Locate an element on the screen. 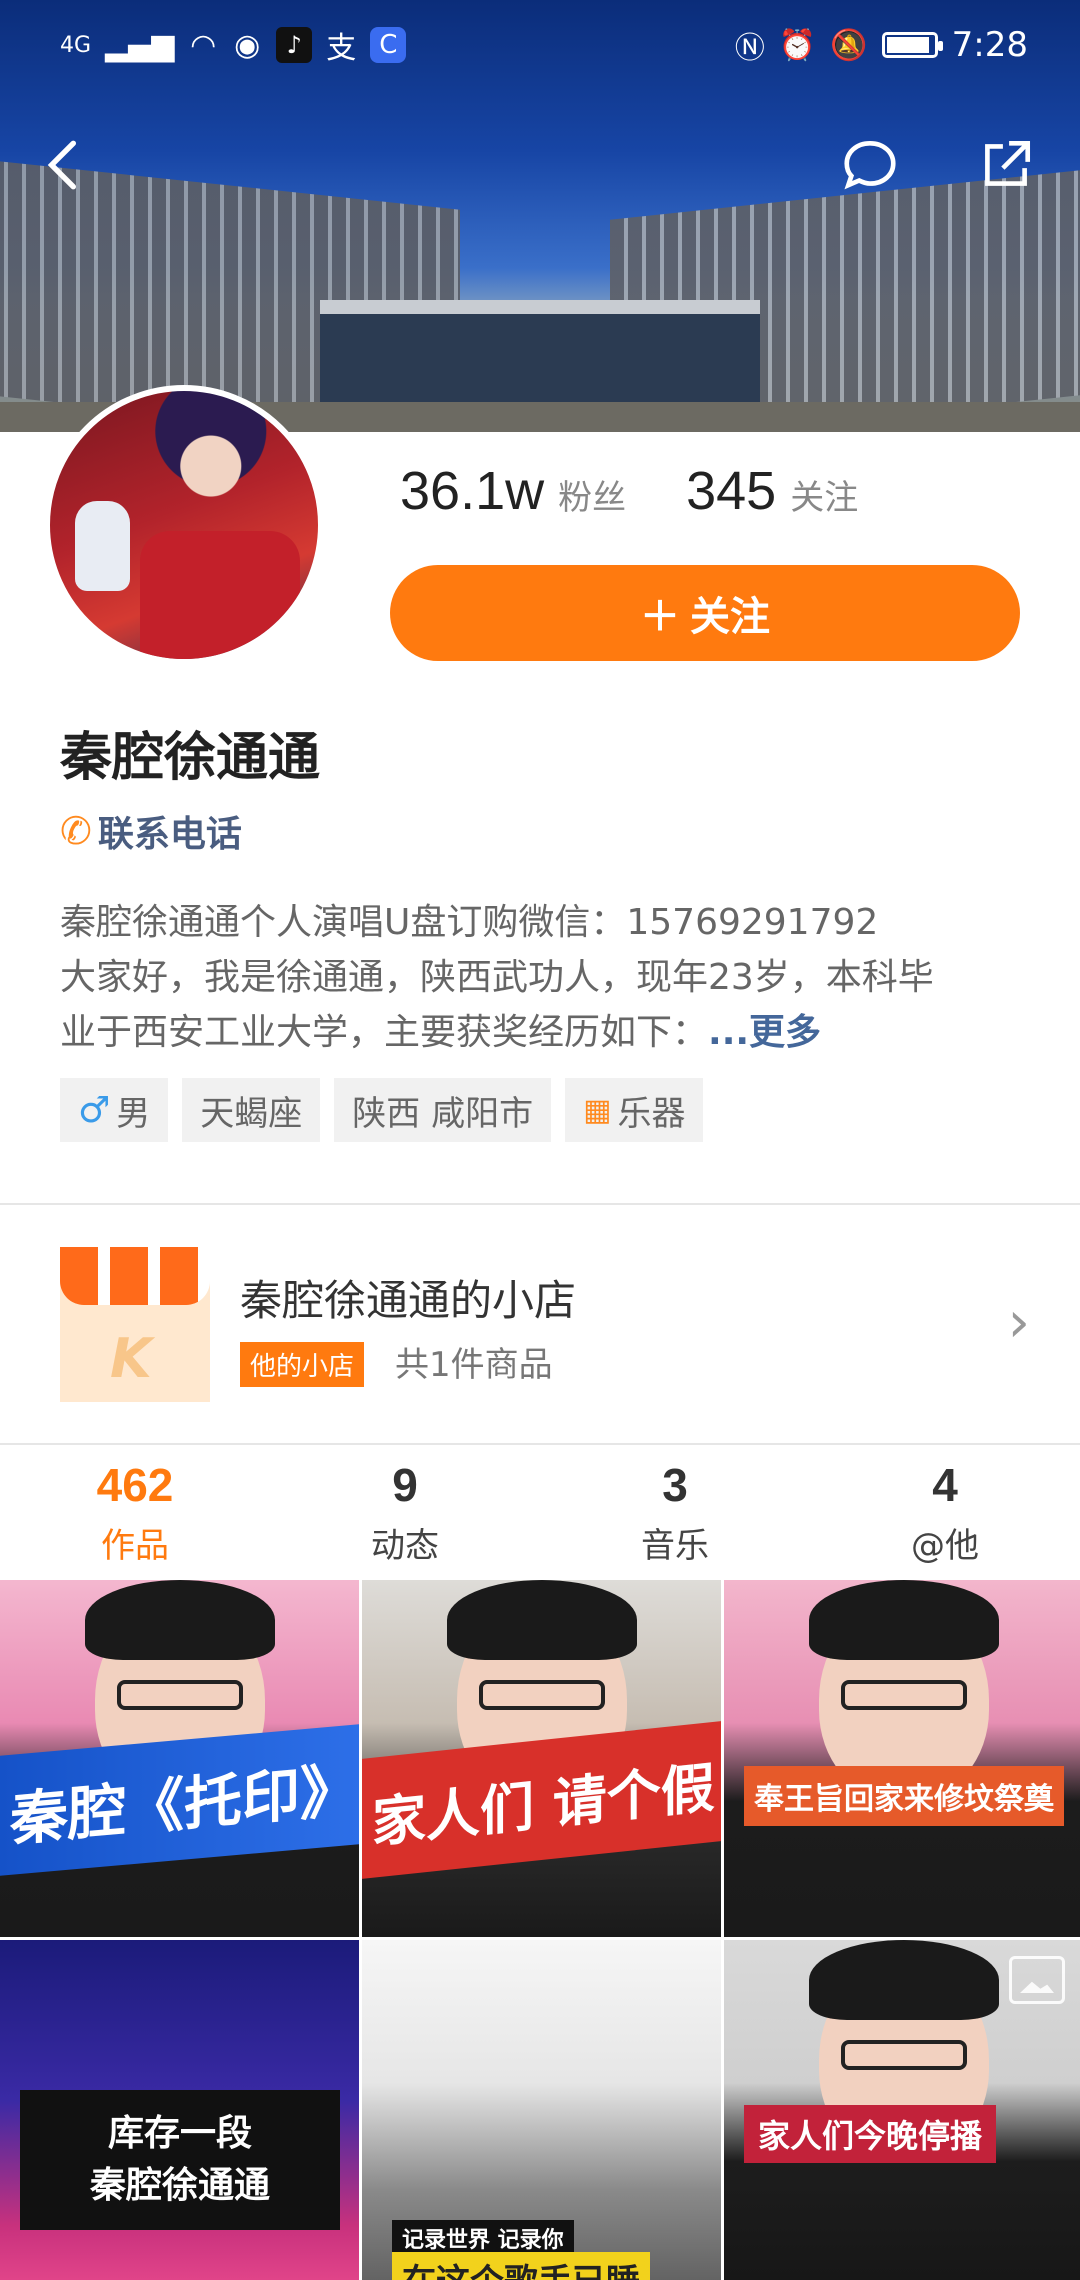 This screenshot has width=1080, height=2280. chat-bubble-icon is located at coordinates (870, 165).